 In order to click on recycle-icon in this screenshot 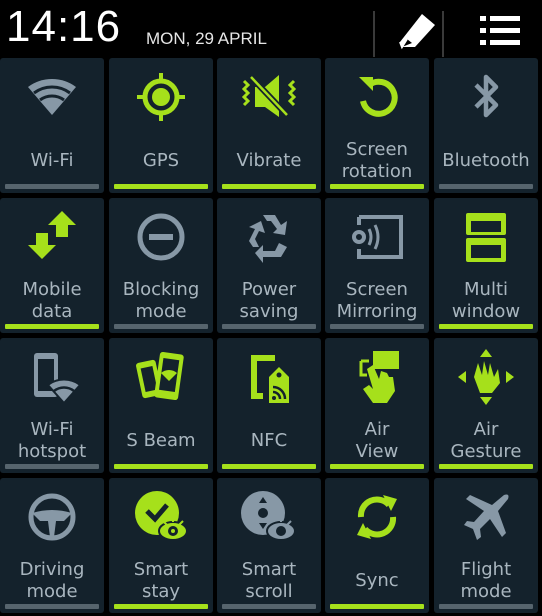, I will do `click(269, 237)`.